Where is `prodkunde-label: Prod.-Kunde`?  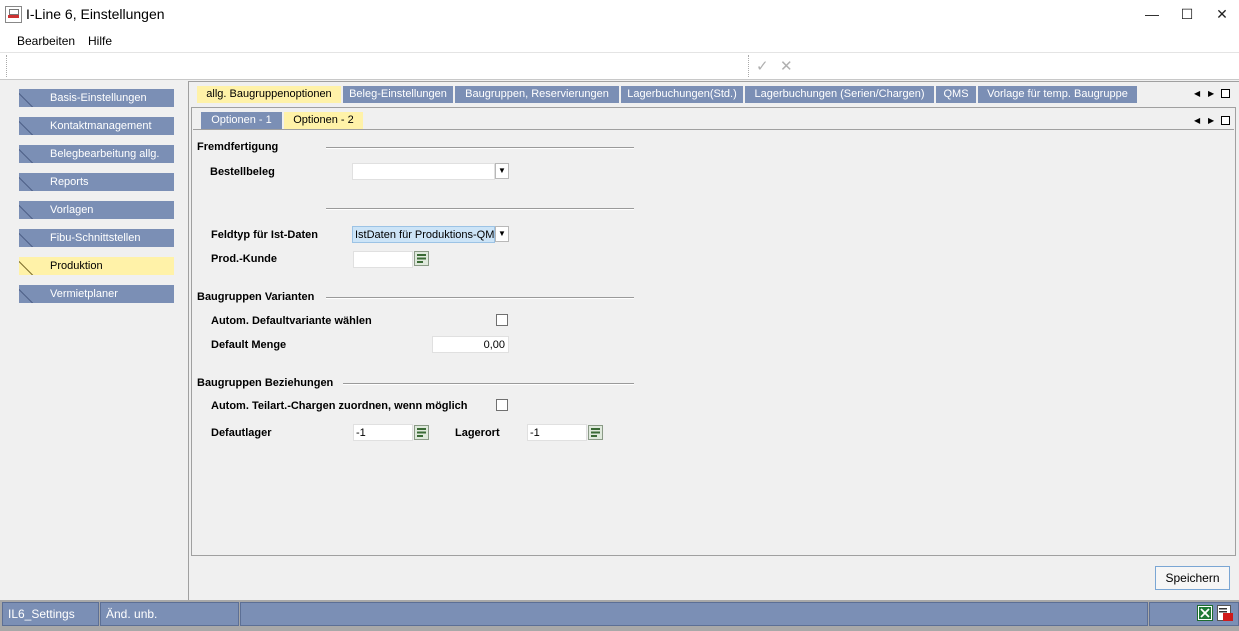
prodkunde-label: Prod.-Kunde is located at coordinates (244, 259).